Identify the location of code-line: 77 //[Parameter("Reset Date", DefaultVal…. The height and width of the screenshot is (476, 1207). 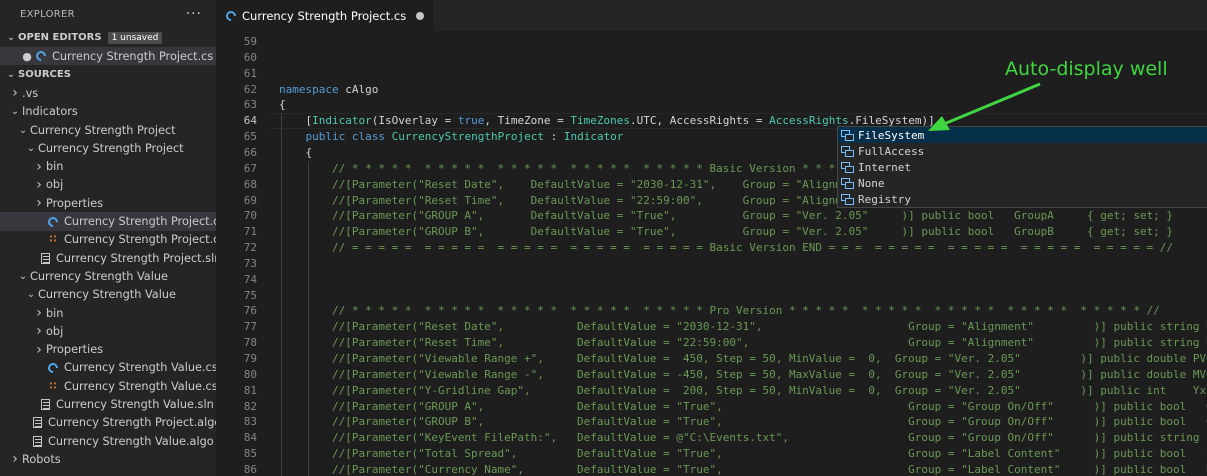
(711, 327).